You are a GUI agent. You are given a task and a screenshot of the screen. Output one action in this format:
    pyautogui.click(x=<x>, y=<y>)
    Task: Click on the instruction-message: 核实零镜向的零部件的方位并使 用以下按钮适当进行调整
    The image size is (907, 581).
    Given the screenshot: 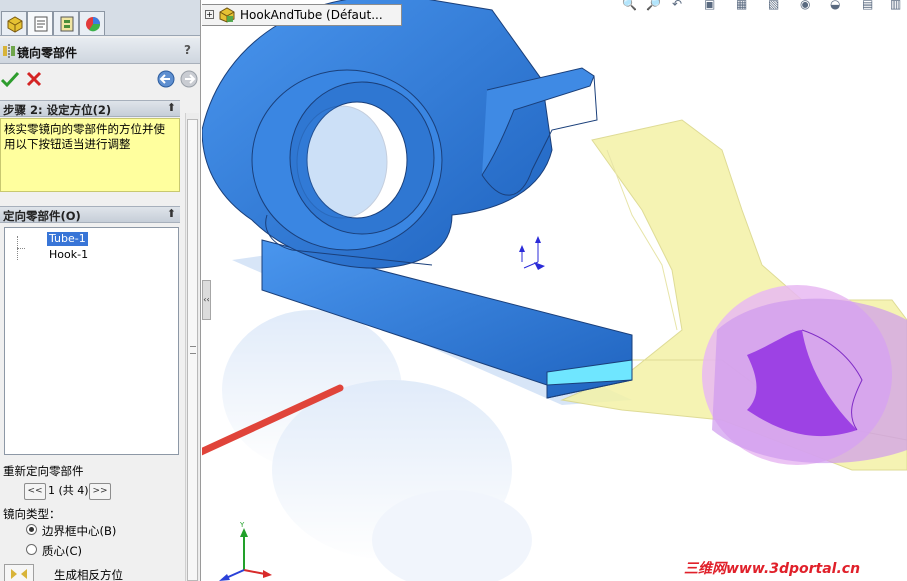 What is the action you would take?
    pyautogui.click(x=90, y=155)
    